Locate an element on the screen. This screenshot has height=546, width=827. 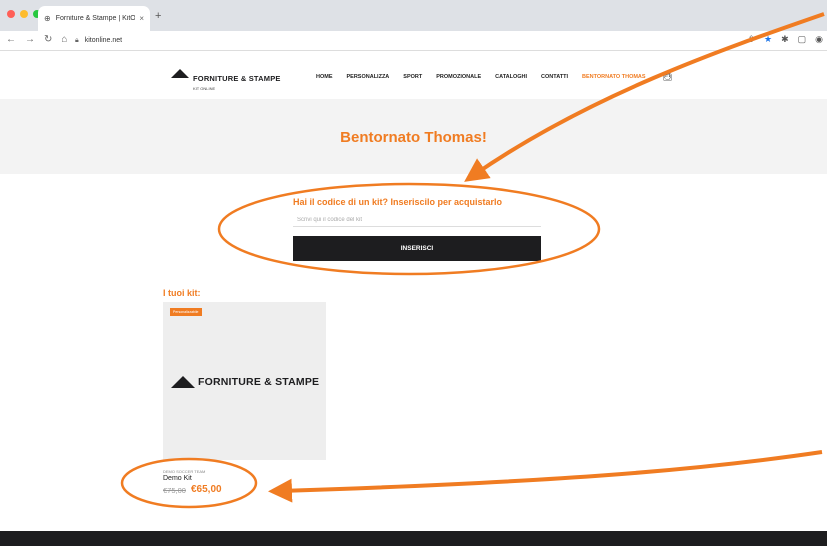
my-kits-title: I tuoi kit: is located at coordinates (182, 293).